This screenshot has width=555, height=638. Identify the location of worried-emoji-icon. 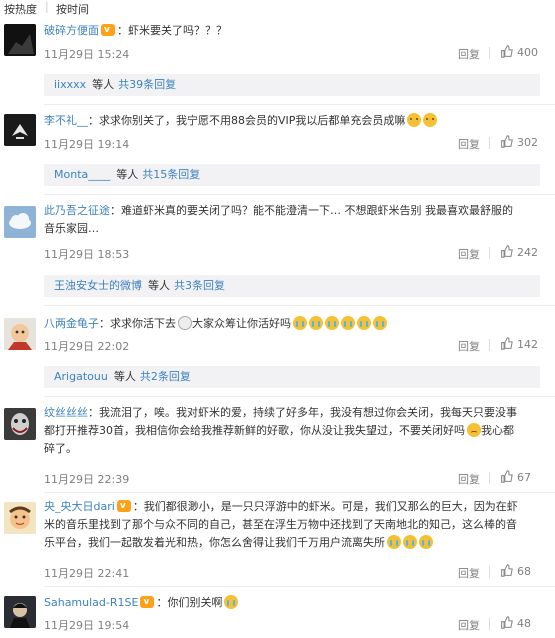
(430, 120).